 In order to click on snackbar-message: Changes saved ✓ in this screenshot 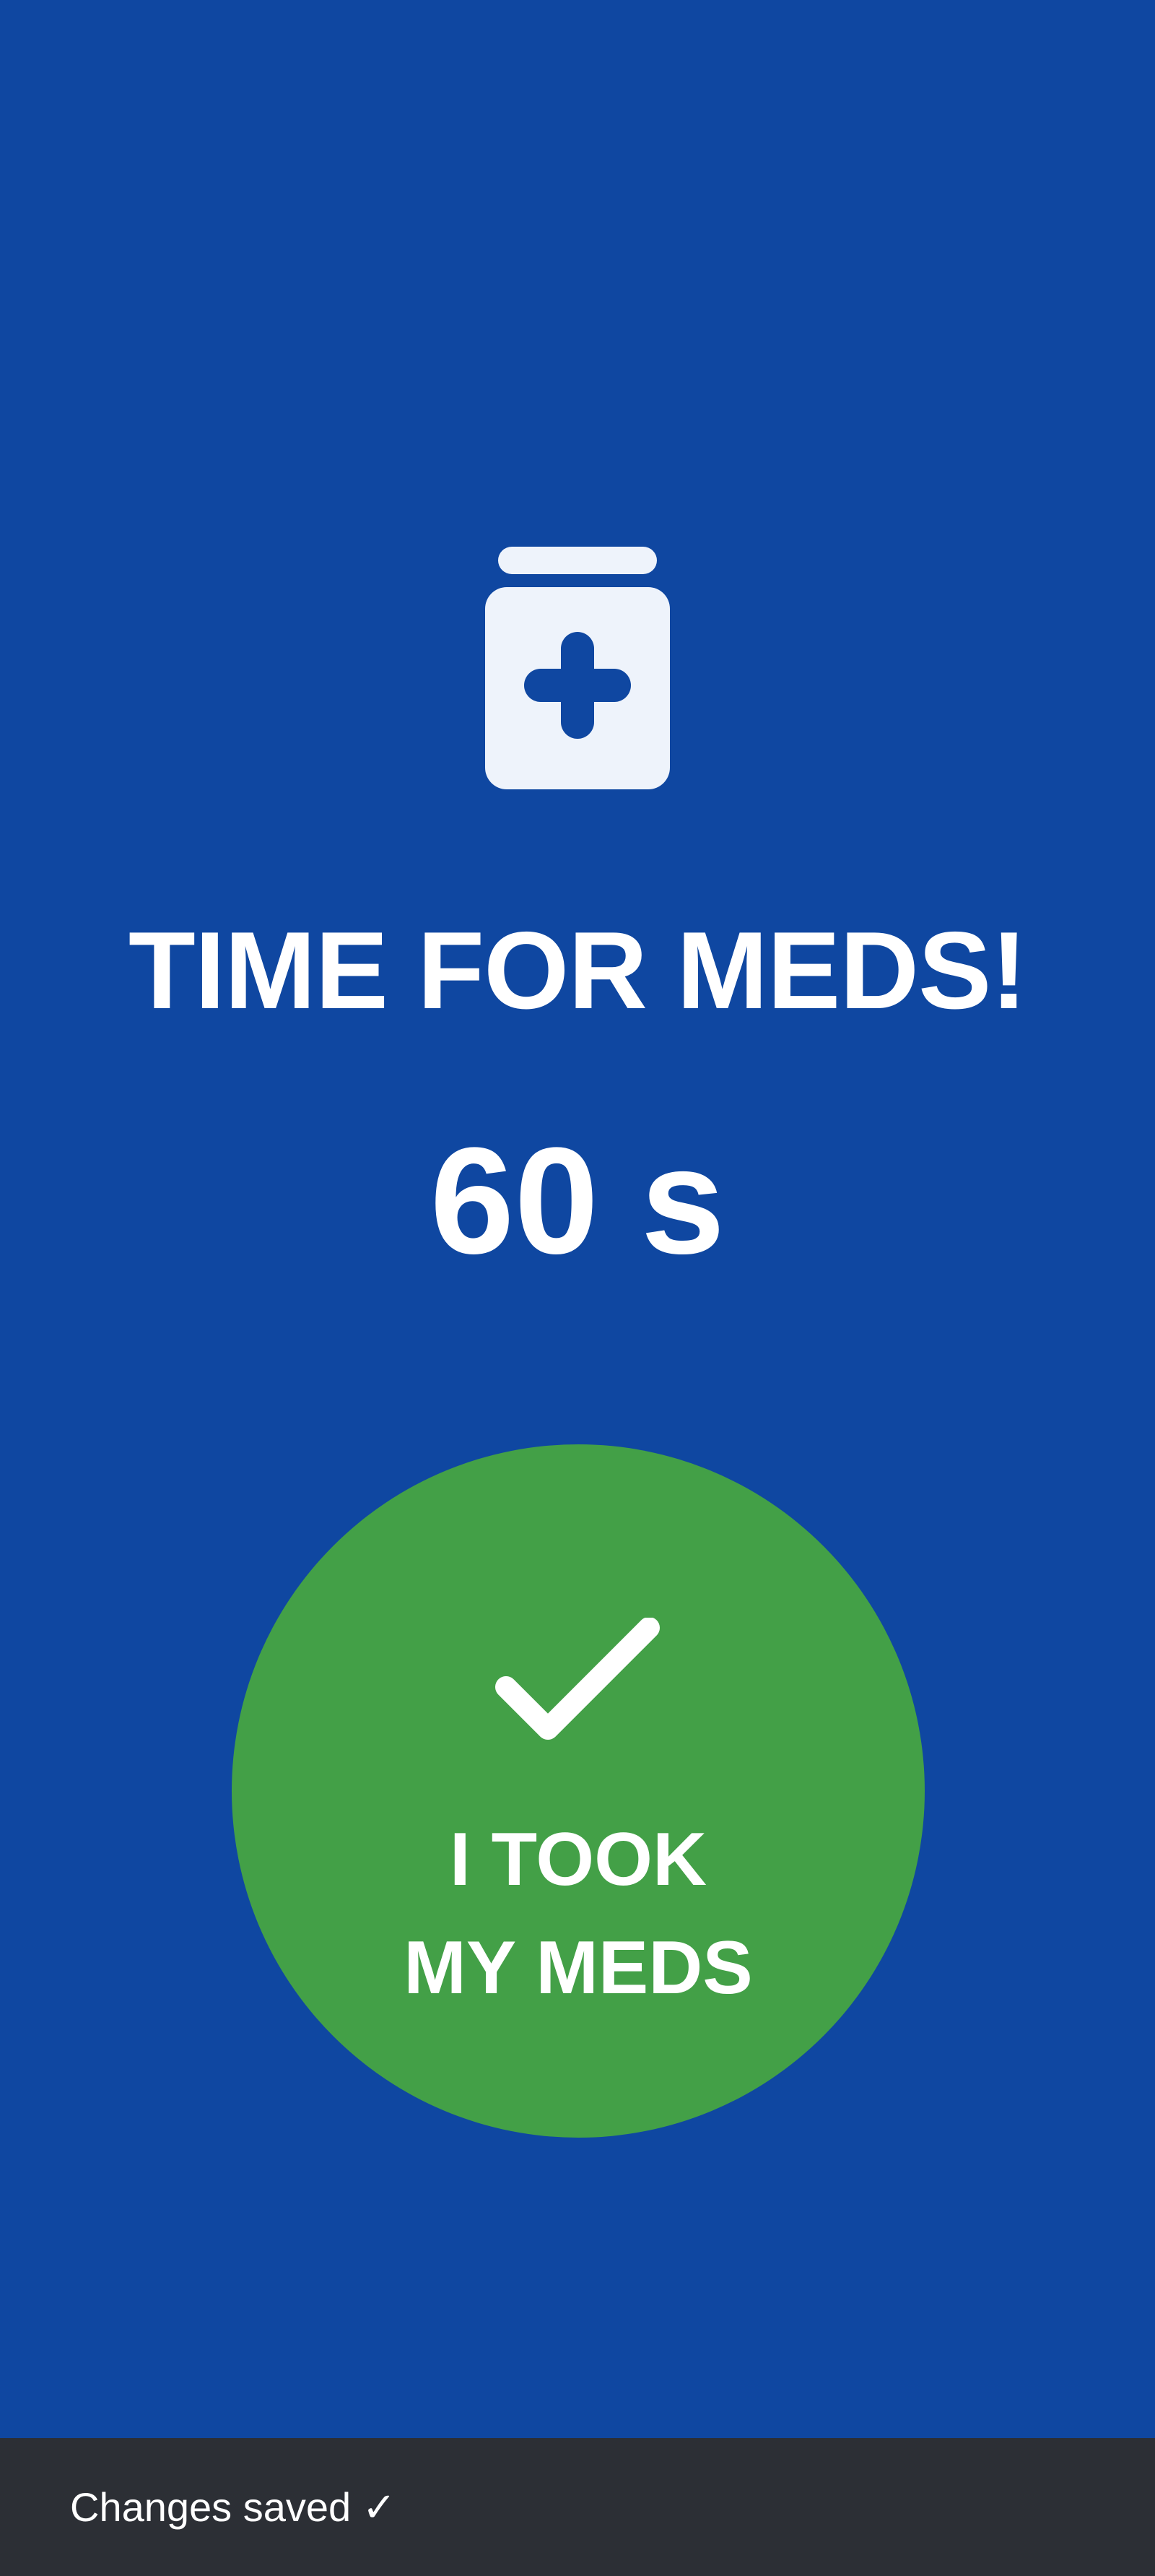, I will do `click(233, 2507)`.